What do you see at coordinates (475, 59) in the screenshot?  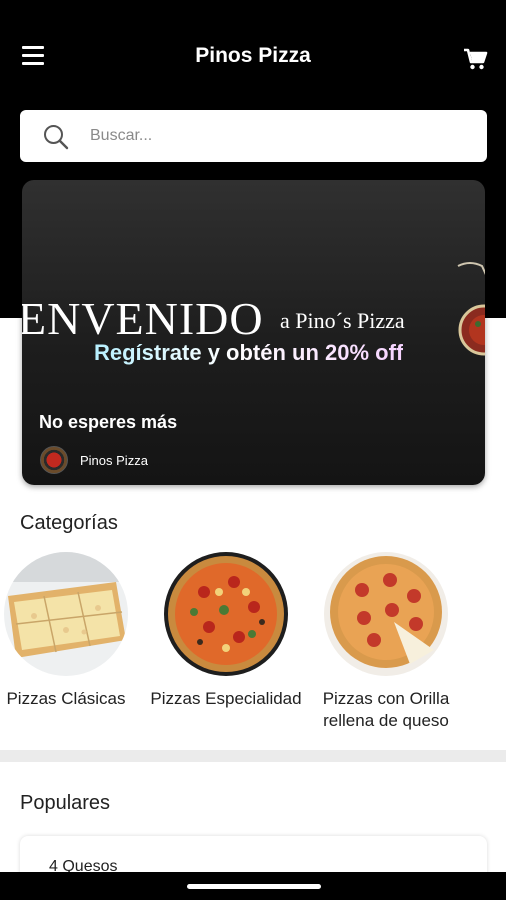 I see `cart-icon` at bounding box center [475, 59].